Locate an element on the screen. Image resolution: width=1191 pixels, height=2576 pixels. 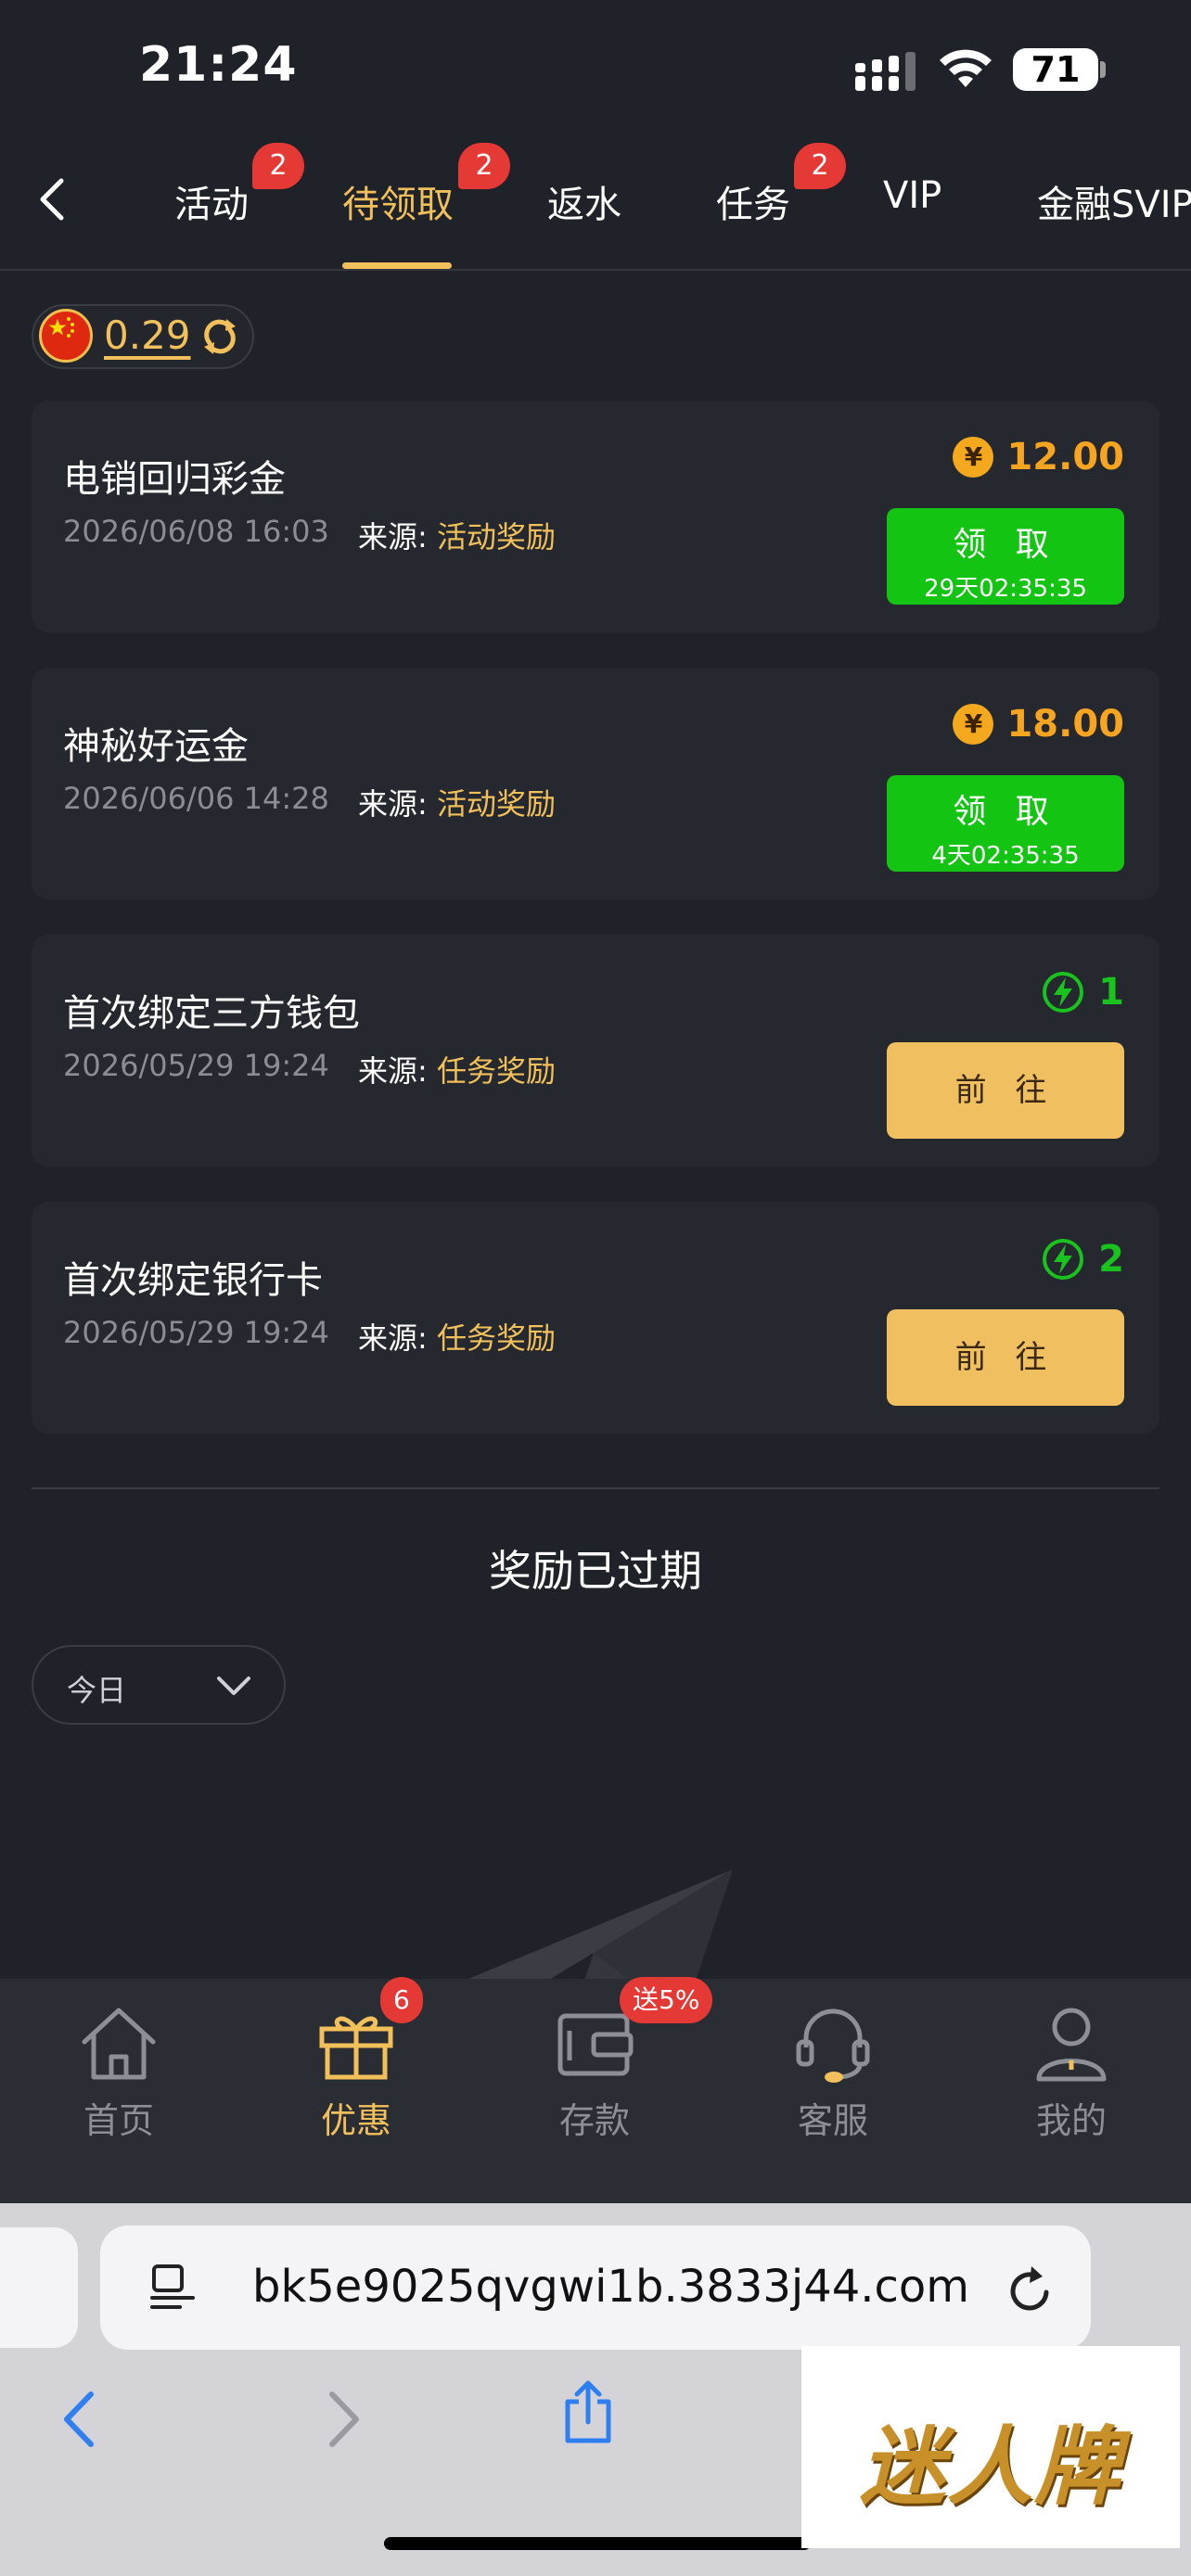
browser-forward-icon is located at coordinates (341, 2419).